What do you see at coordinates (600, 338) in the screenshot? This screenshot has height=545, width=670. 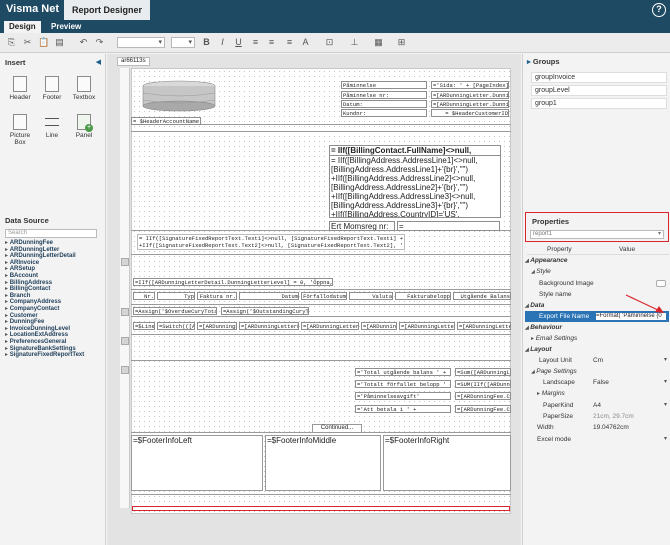 I see `prop-email-settings: Email Settings` at bounding box center [600, 338].